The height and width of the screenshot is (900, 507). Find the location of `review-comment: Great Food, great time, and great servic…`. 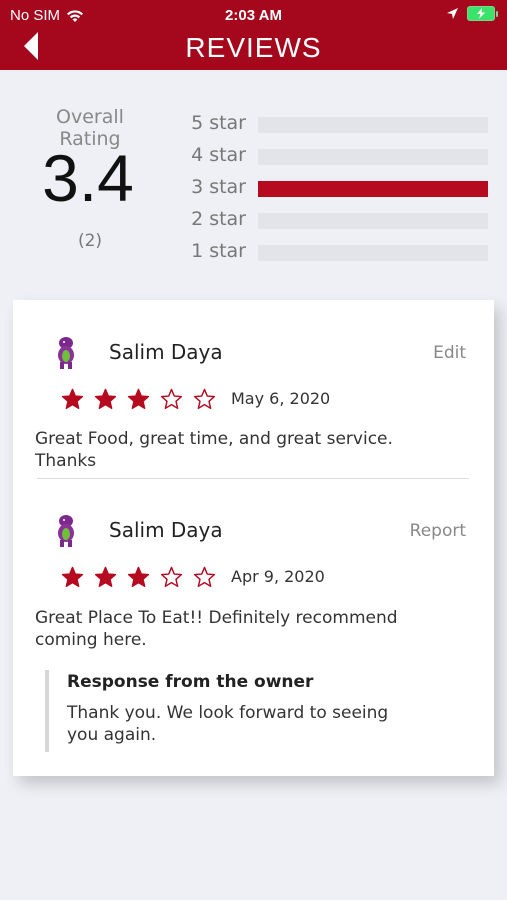

review-comment: Great Food, great time, and great servic… is located at coordinates (214, 450).